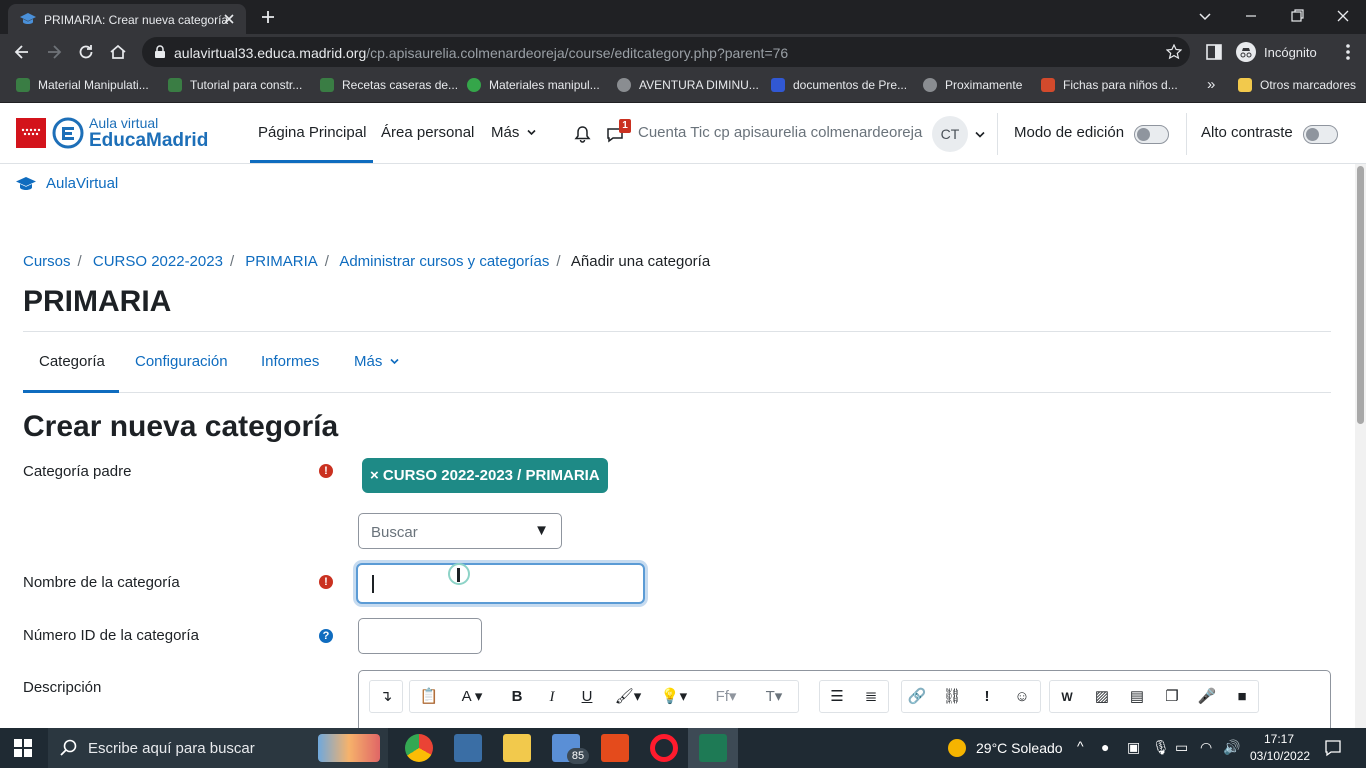  I want to click on parent-category-label: Categoría padre, so click(77, 471).